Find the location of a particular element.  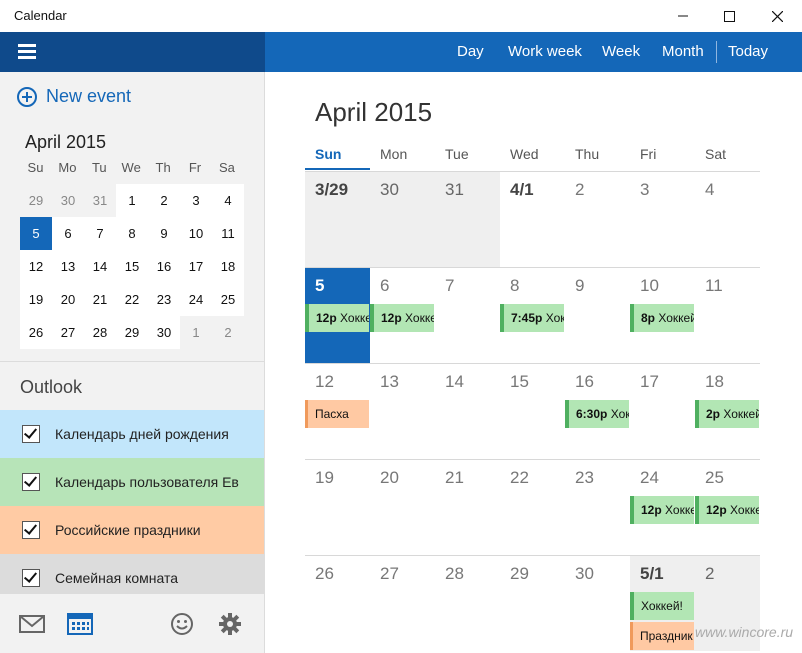

mini-calendar-day: 13 is located at coordinates (68, 266).